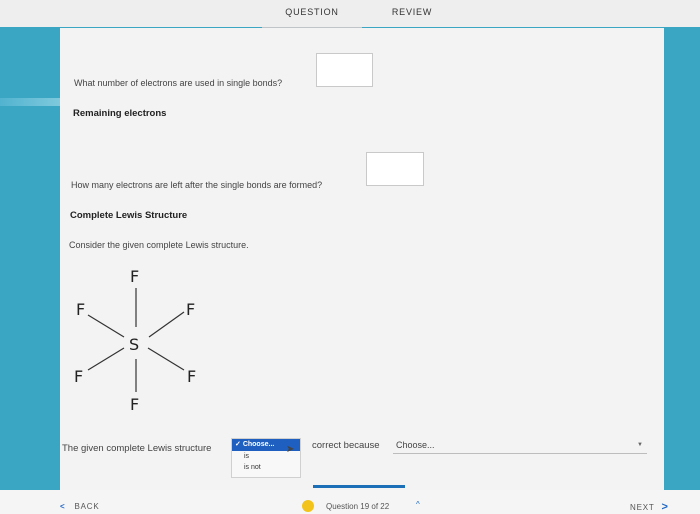 The image size is (700, 514). What do you see at coordinates (106, 359) in the screenshot?
I see `bond-lower-left` at bounding box center [106, 359].